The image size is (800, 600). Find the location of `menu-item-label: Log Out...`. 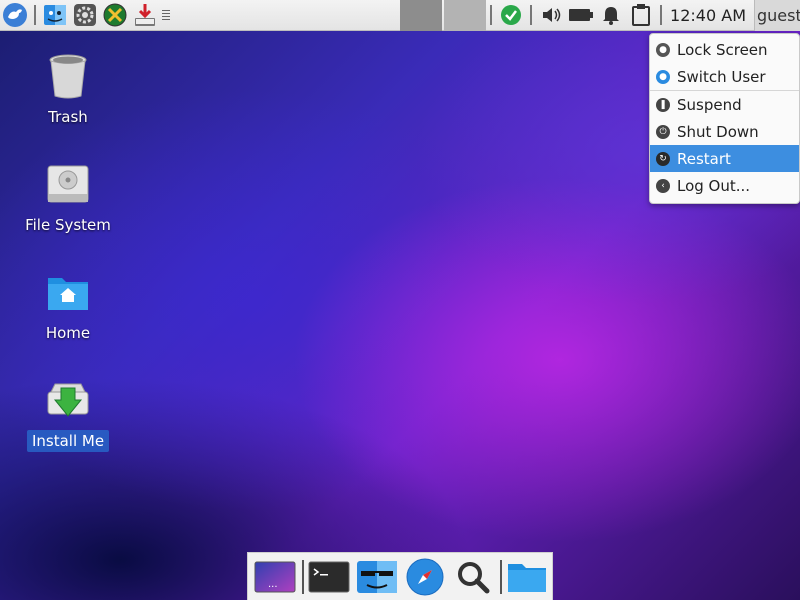

menu-item-label: Log Out... is located at coordinates (714, 185).